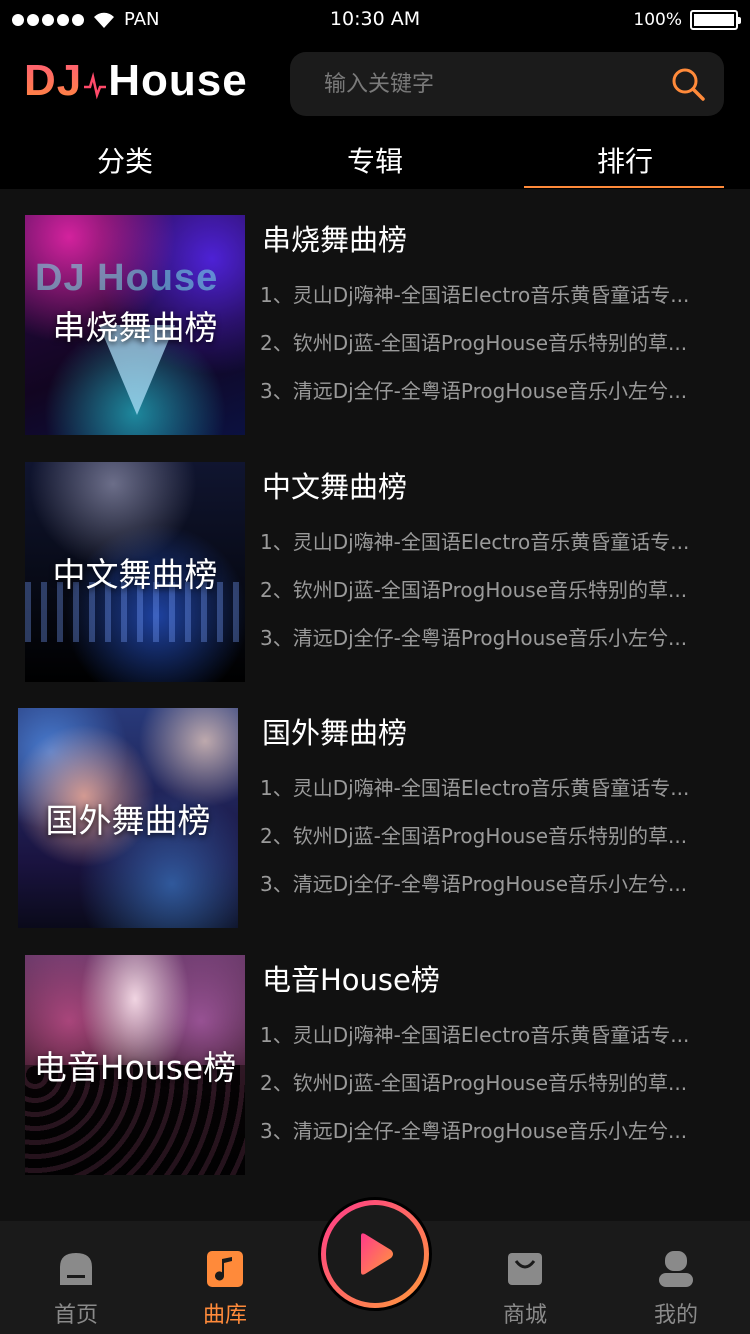  I want to click on cover-image: 电音House榜, so click(135, 1065).